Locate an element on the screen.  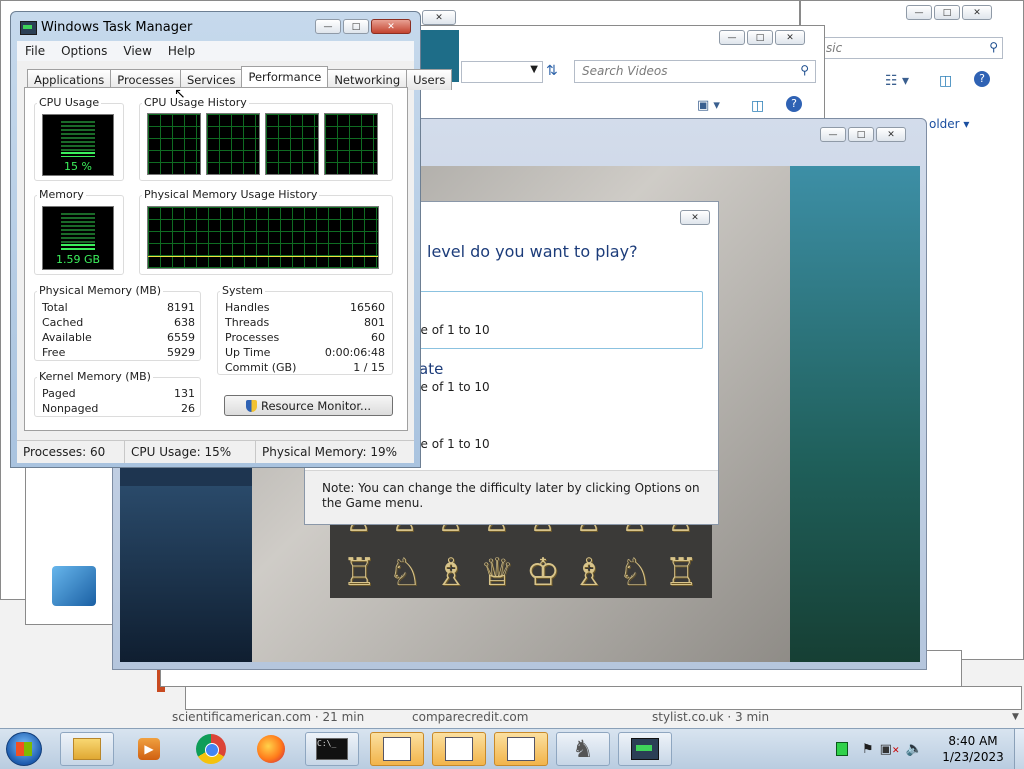
option-intermediate-title: ate is located at coordinates (431, 369).